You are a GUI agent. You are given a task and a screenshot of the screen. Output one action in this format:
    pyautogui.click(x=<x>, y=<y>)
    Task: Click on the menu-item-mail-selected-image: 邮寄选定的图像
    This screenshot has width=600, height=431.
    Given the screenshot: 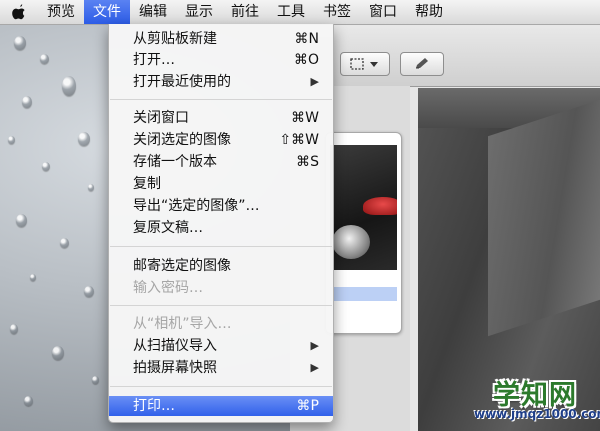 What is the action you would take?
    pyautogui.click(x=221, y=266)
    